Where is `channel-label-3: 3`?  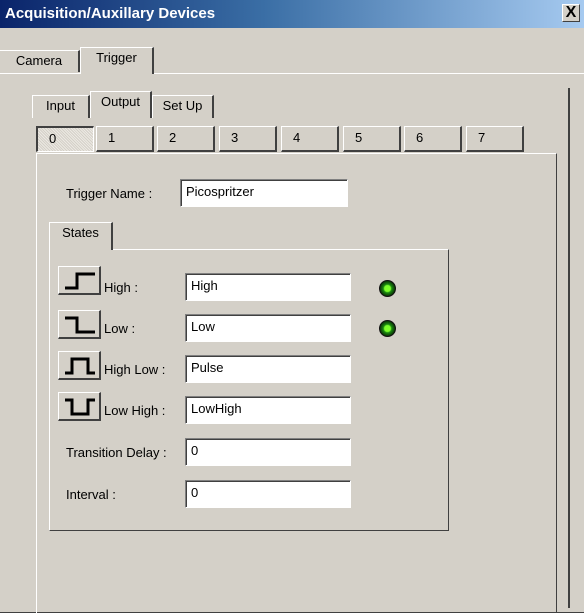
channel-label-3: 3 is located at coordinates (235, 137).